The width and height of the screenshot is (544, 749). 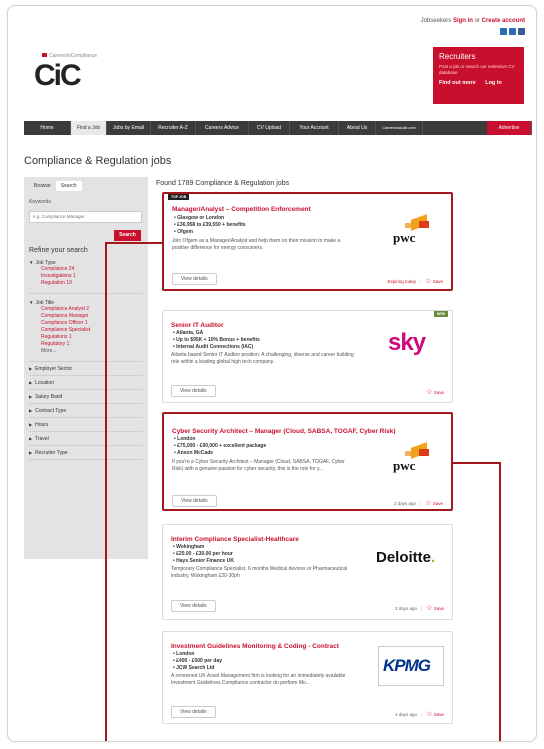 I want to click on job-recruiter: • Ofgem, so click(x=183, y=232).